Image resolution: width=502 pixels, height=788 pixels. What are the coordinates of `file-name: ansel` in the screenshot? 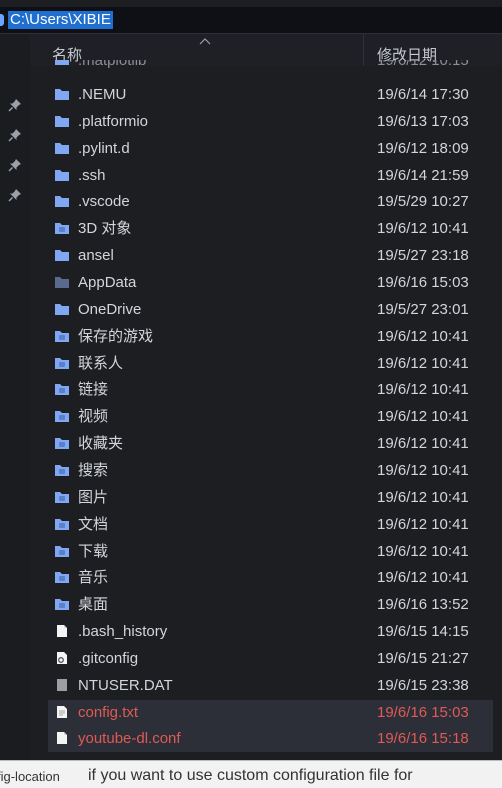 It's located at (96, 256).